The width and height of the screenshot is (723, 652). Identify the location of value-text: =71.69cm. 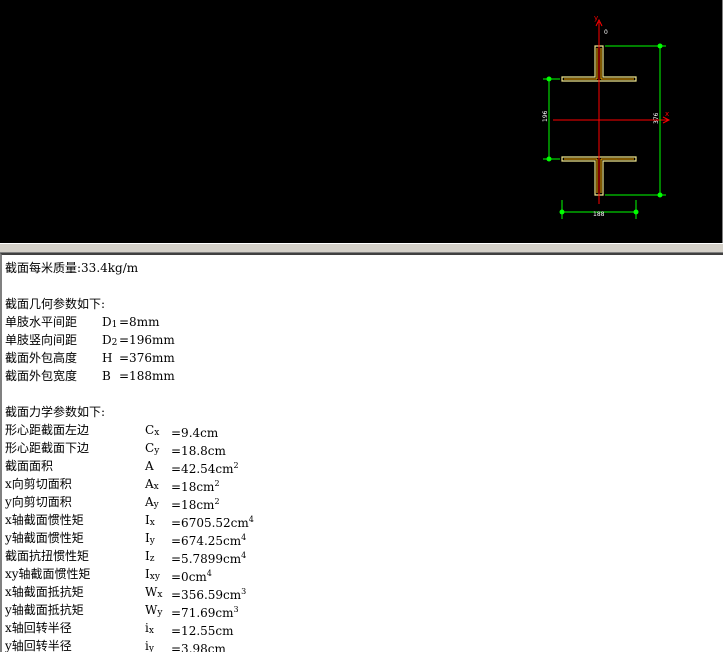
(202, 613).